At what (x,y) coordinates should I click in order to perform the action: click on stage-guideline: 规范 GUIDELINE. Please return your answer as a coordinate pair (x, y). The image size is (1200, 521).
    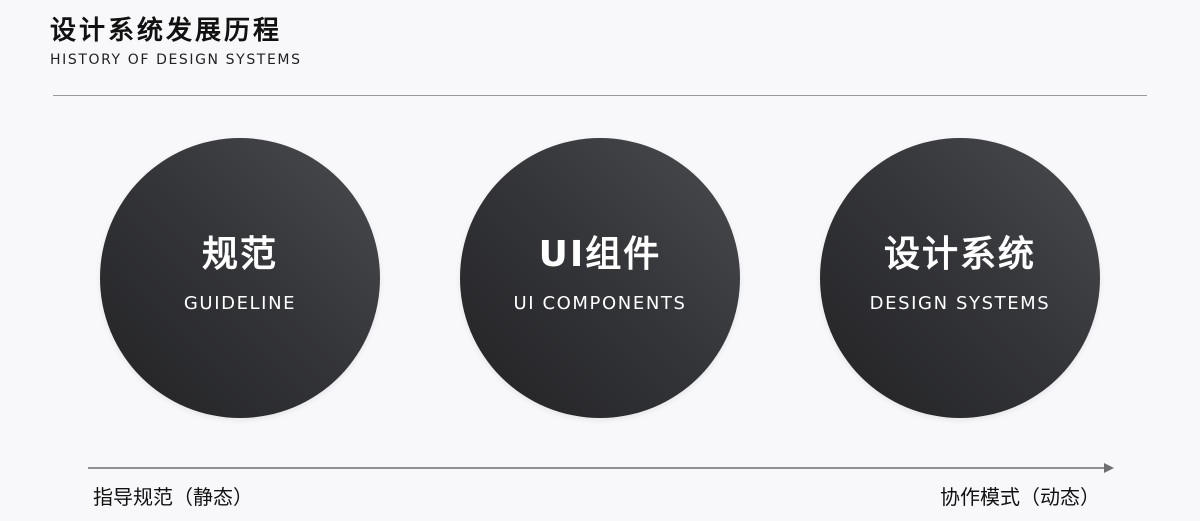
    Looking at the image, I should click on (240, 278).